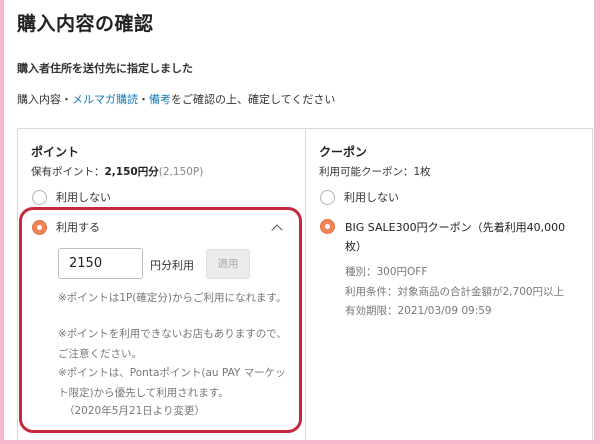 Image resolution: width=600 pixels, height=444 pixels. What do you see at coordinates (181, 172) in the screenshot?
I see `points-balance-raw: (2,150P)` at bounding box center [181, 172].